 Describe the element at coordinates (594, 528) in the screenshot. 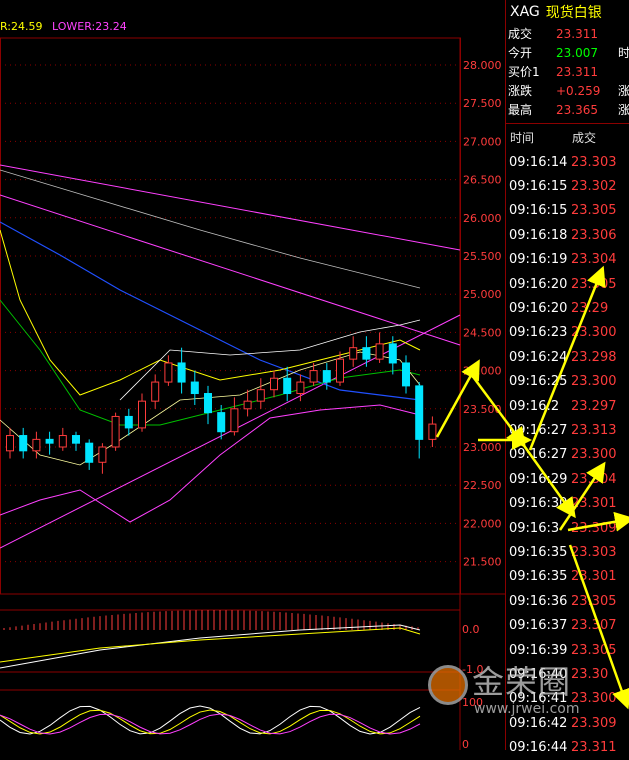

I see `tick-price: 23.309` at that location.